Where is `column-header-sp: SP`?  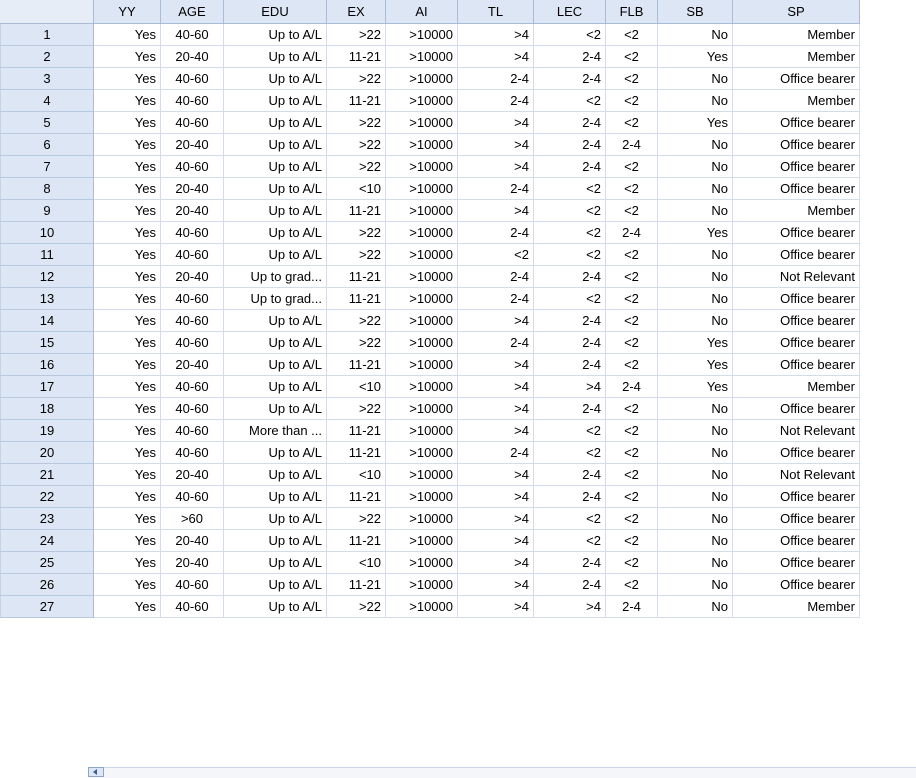 column-header-sp: SP is located at coordinates (796, 12).